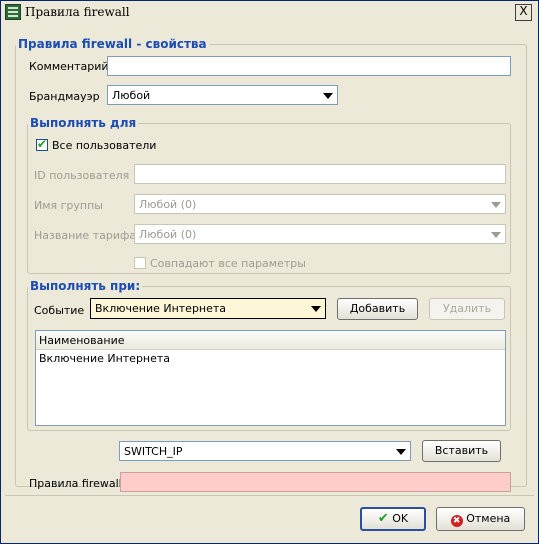 This screenshot has height=544, width=539. What do you see at coordinates (59, 310) in the screenshot?
I see `event-label: Событие` at bounding box center [59, 310].